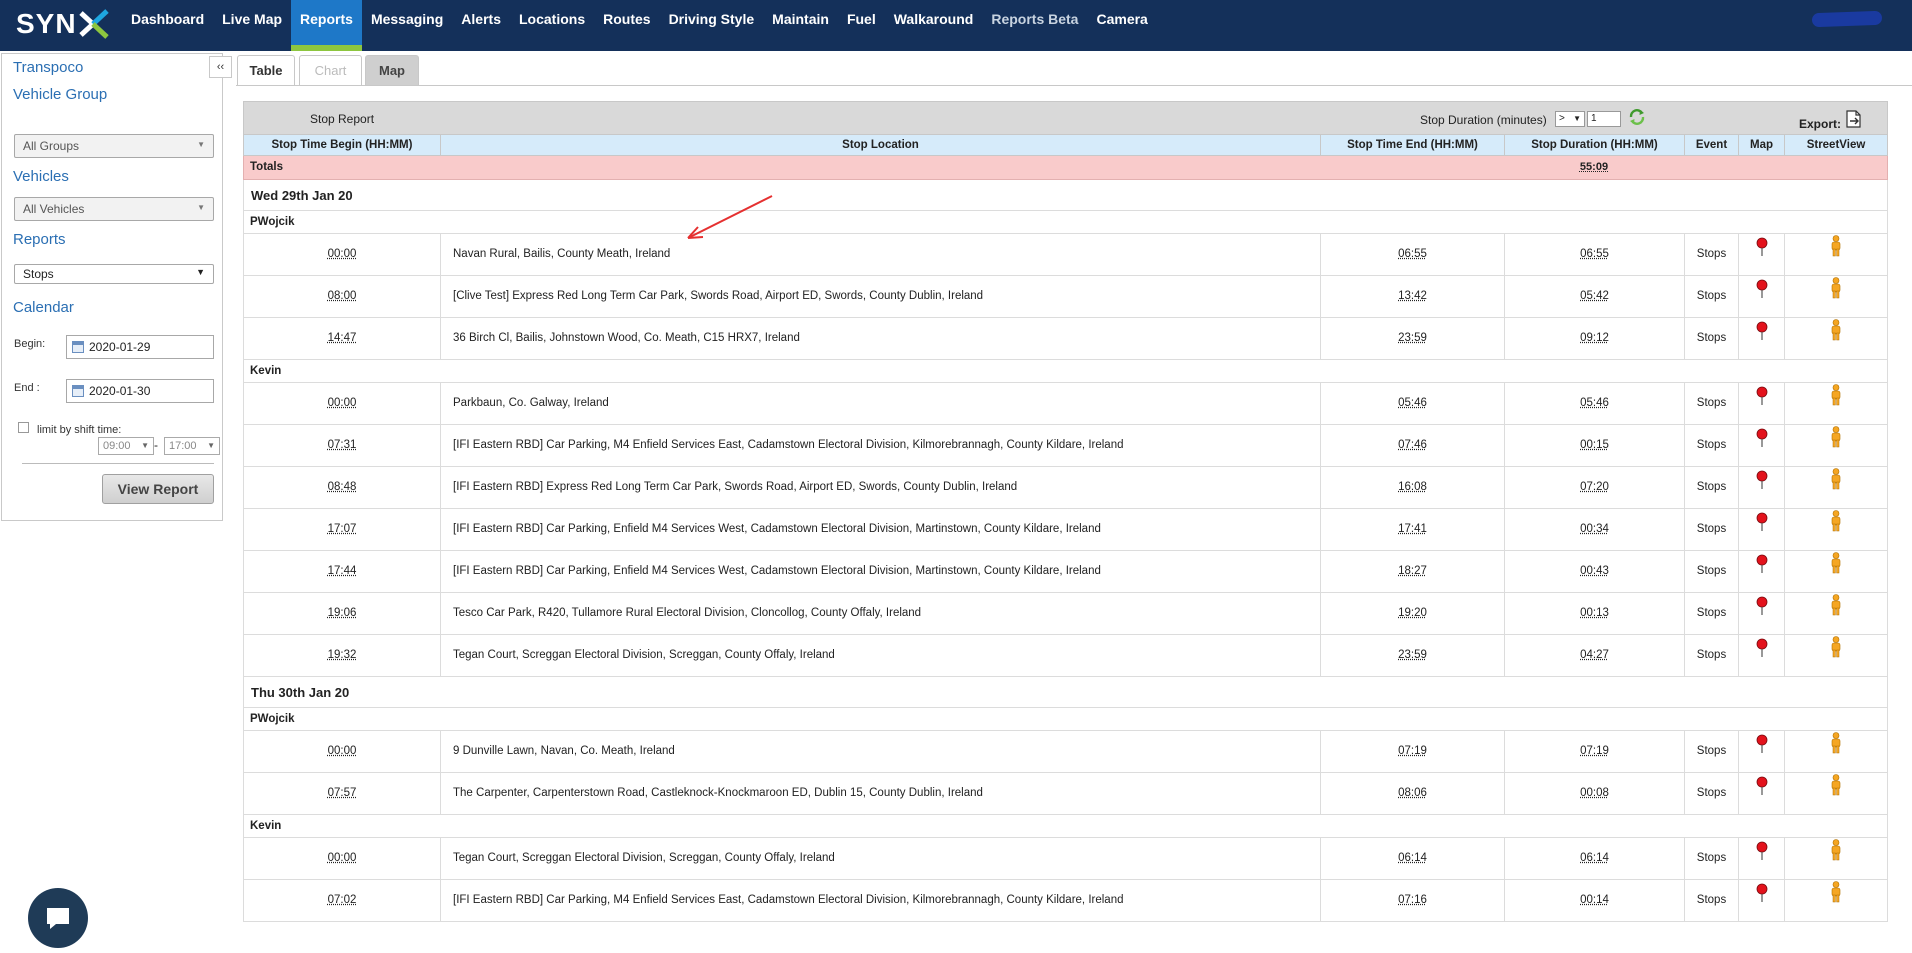  I want to click on nav-alerts: Alerts, so click(481, 25).